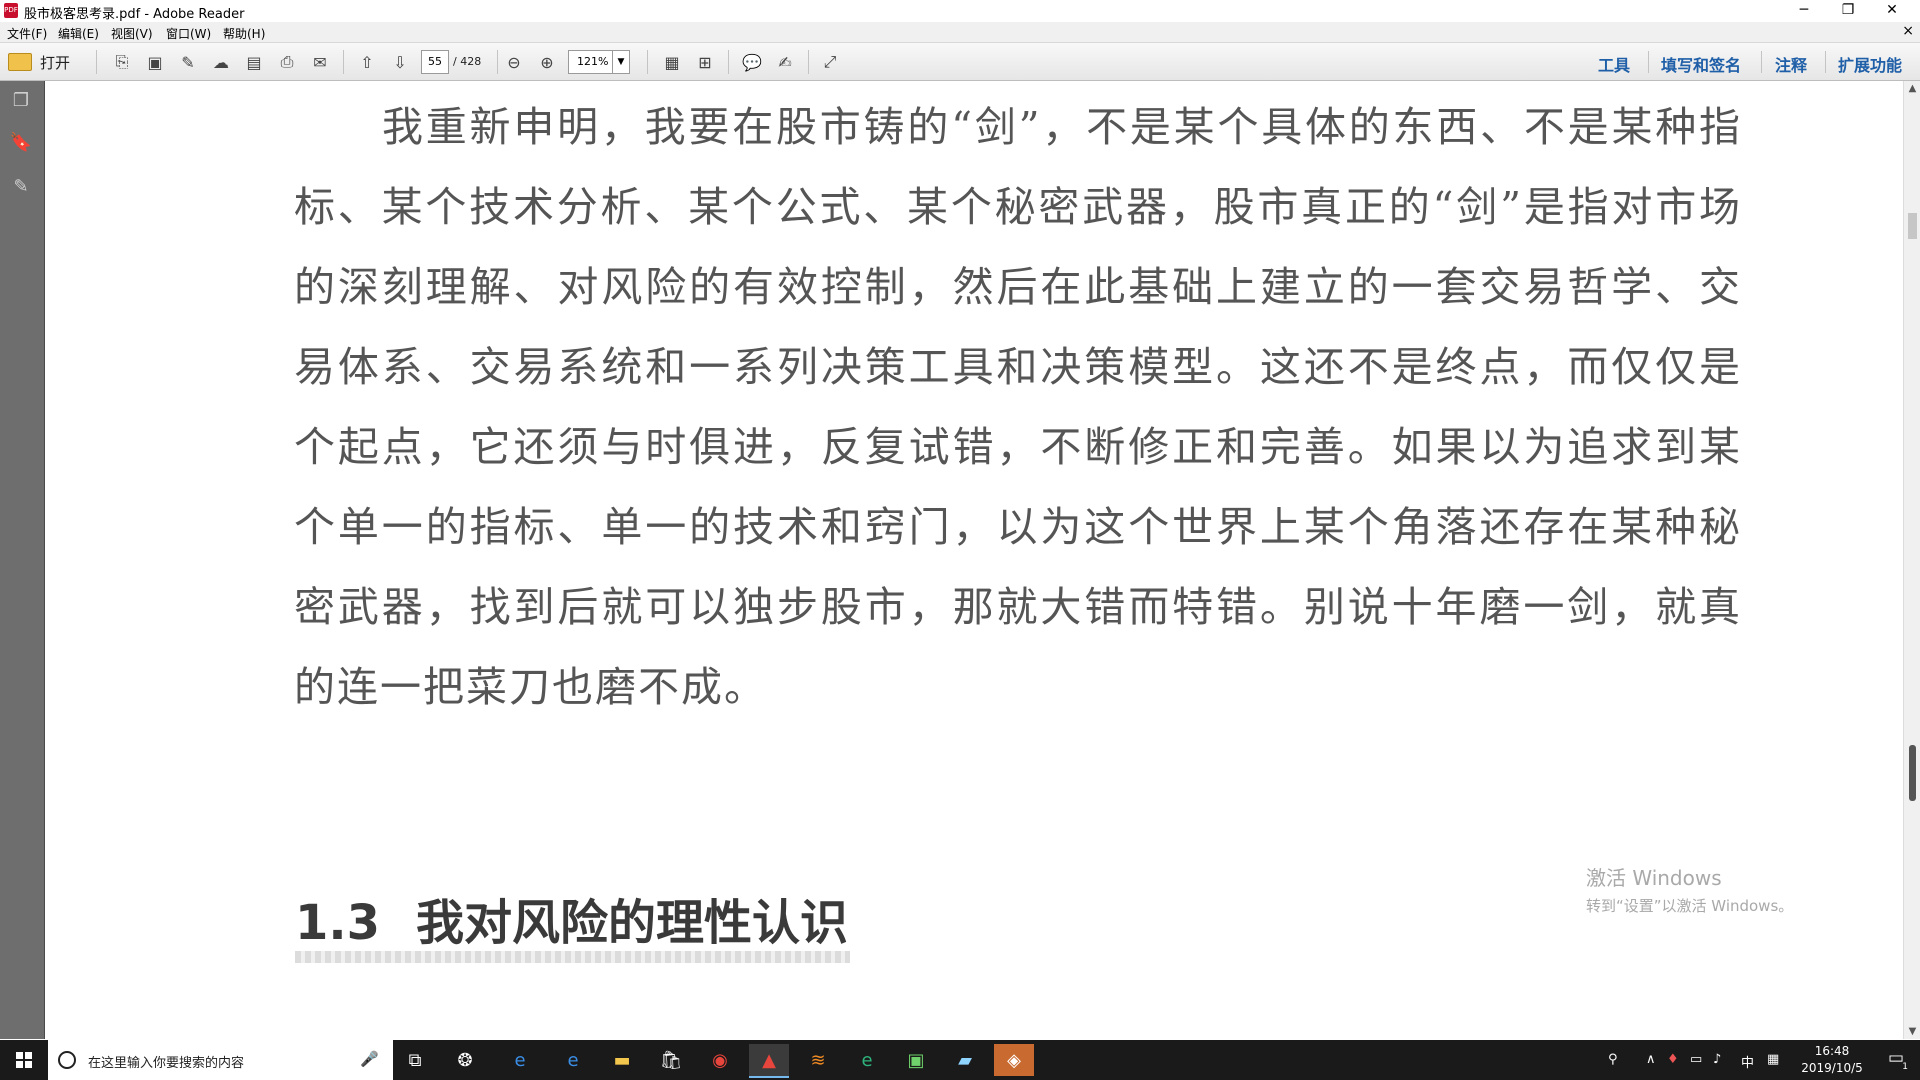 The width and height of the screenshot is (1920, 1080). Describe the element at coordinates (1912, 773) in the screenshot. I see `scroll-thumb` at that location.